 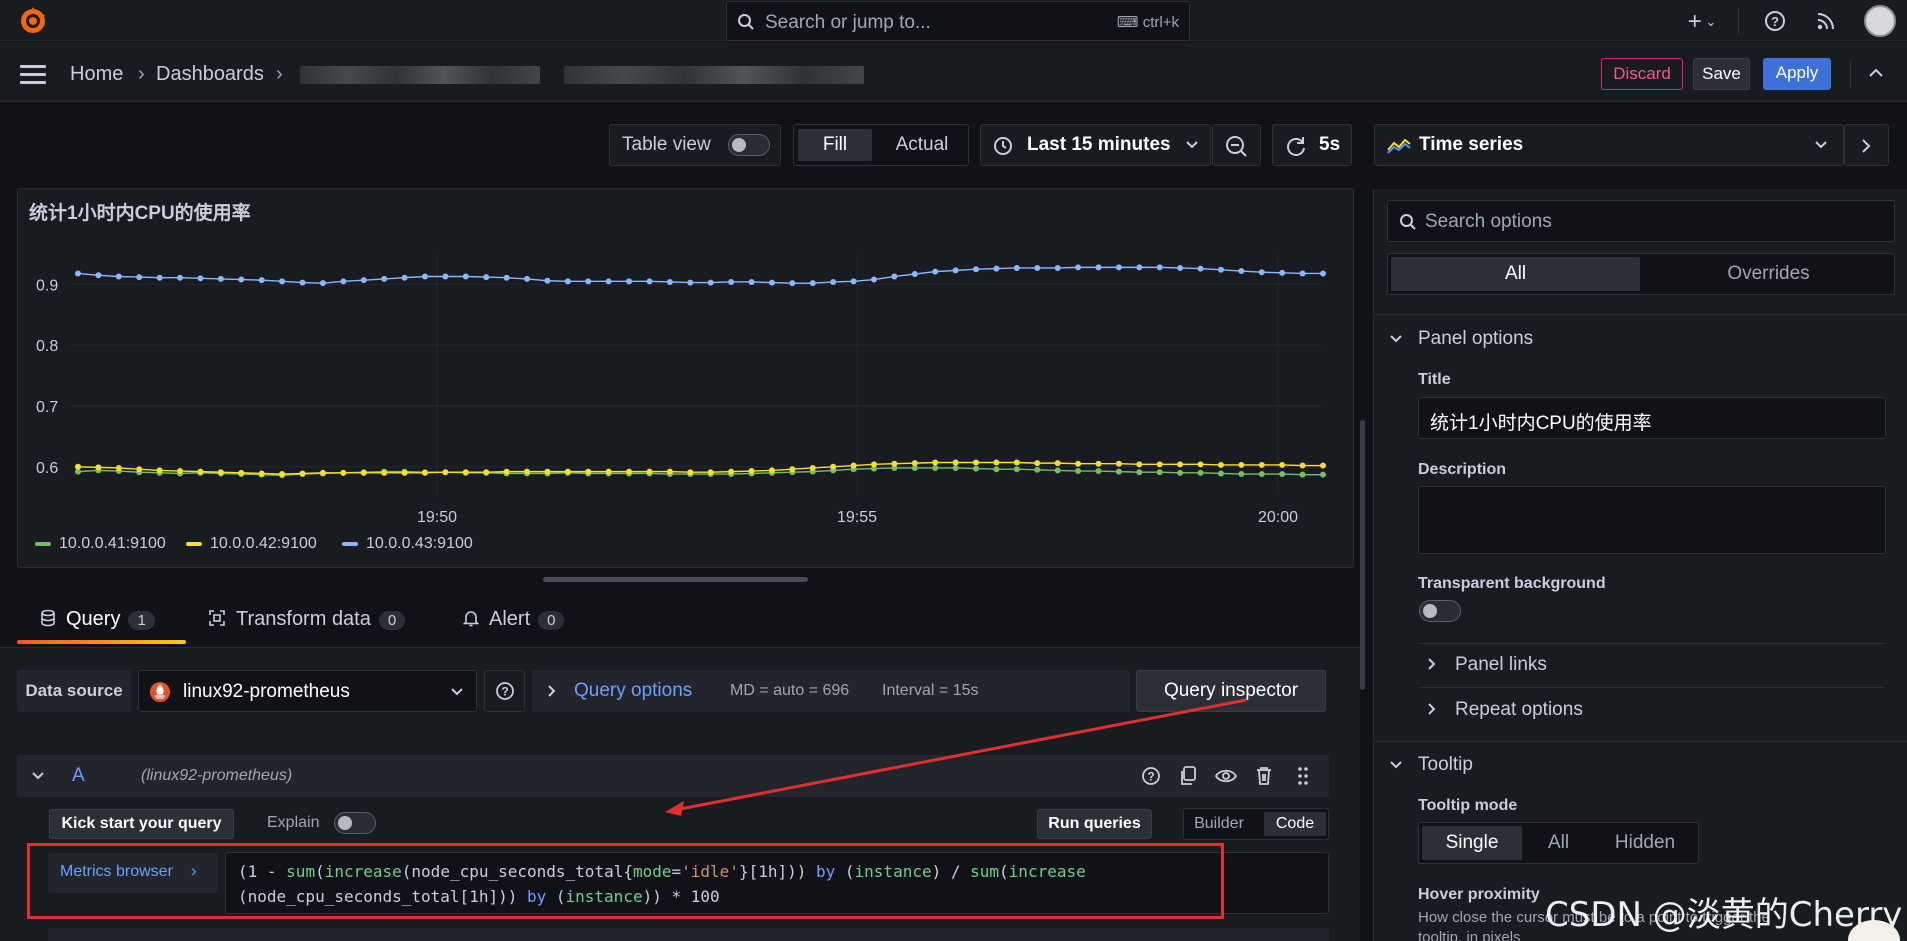 I want to click on tab-overrides: Overrides, so click(x=1768, y=274).